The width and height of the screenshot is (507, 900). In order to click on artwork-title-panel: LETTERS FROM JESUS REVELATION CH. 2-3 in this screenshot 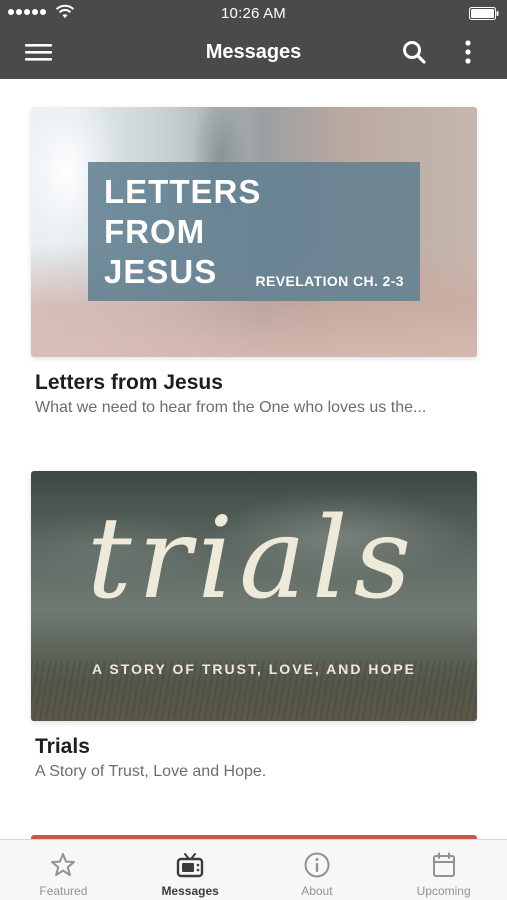, I will do `click(254, 231)`.